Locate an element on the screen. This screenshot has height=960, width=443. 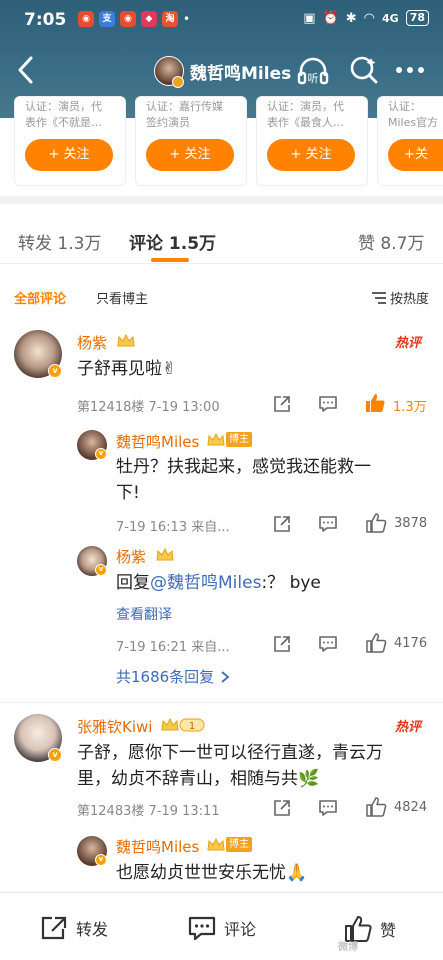
tab-comment: 评论 1.5万 is located at coordinates (172, 241).